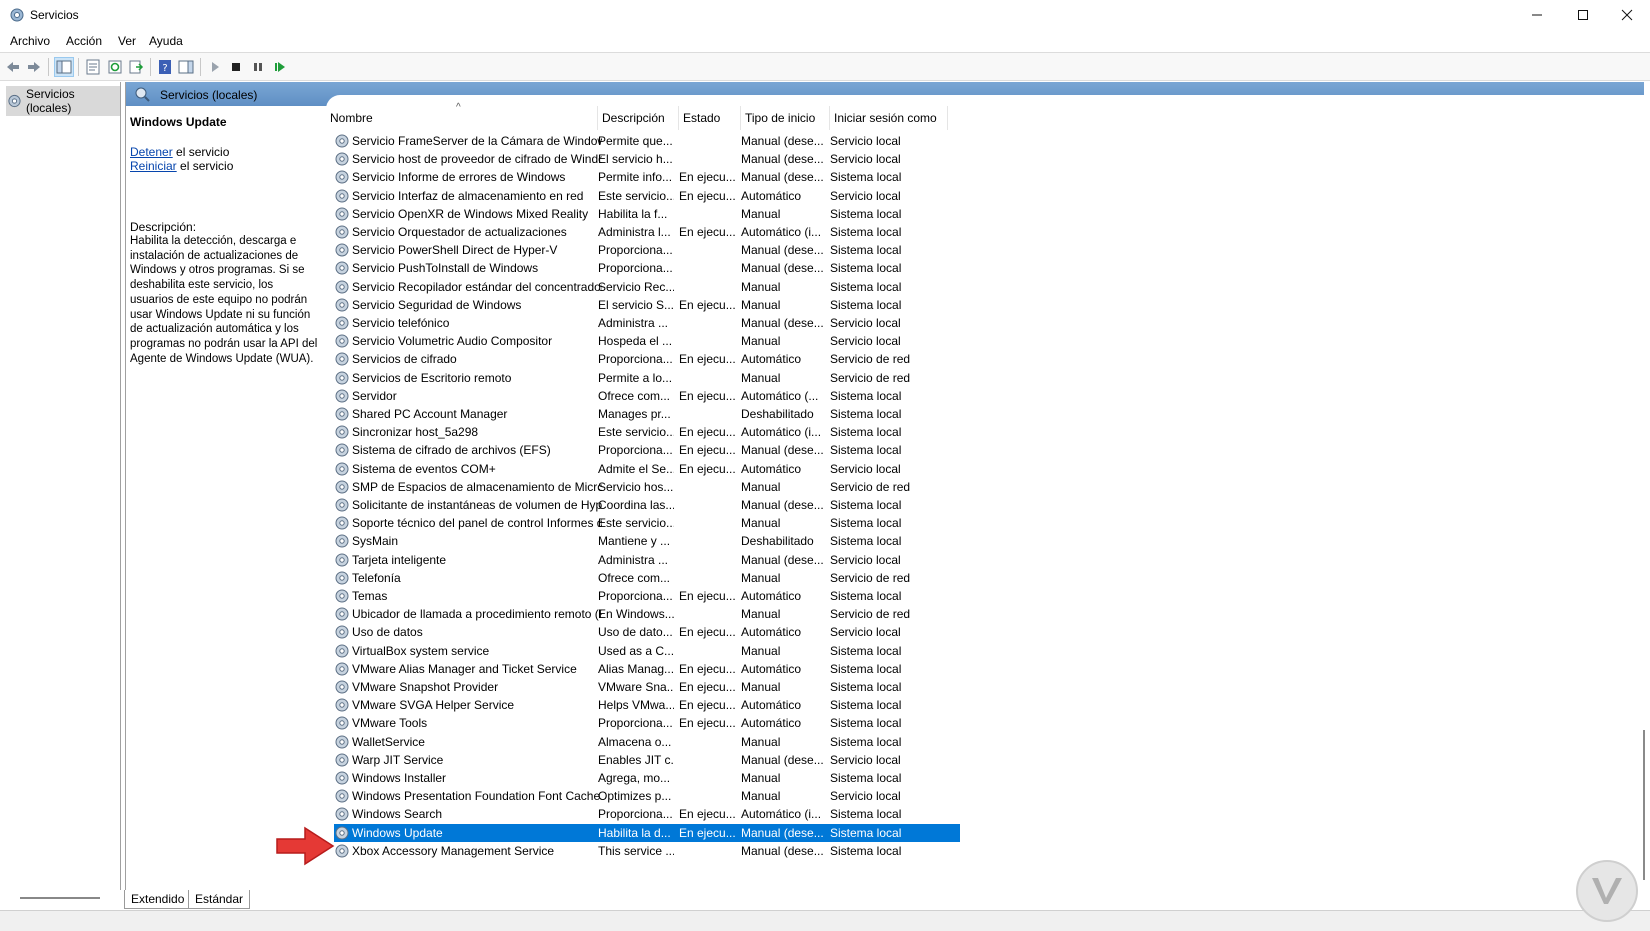  Describe the element at coordinates (205, 166) in the screenshot. I see `restart-service-suffix: el servicio` at that location.